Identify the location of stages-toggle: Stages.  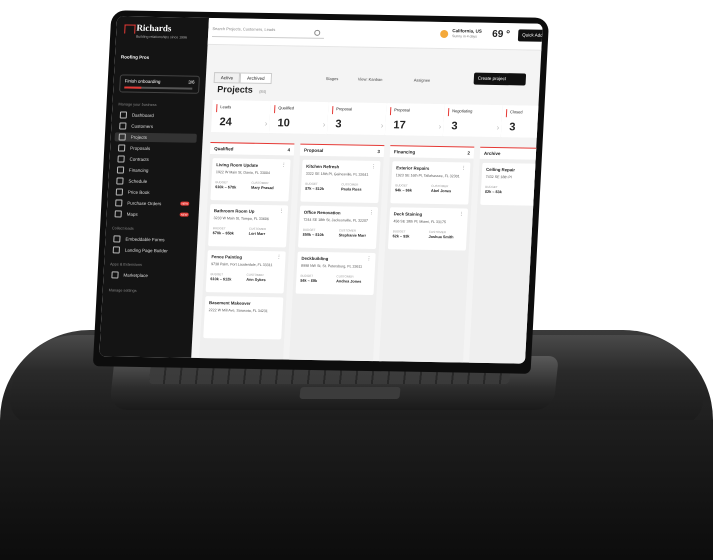
(332, 78).